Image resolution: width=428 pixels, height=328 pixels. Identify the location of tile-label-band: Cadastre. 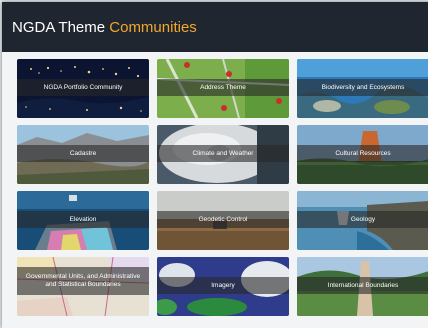
(83, 153).